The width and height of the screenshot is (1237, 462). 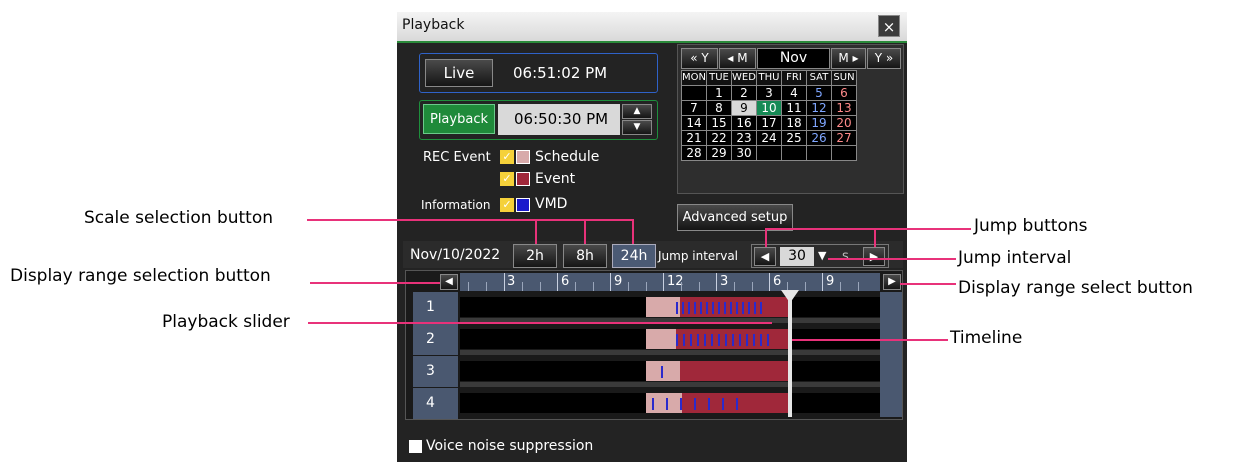 I want to click on callout-scale-selection: Scale selection button, so click(x=179, y=218).